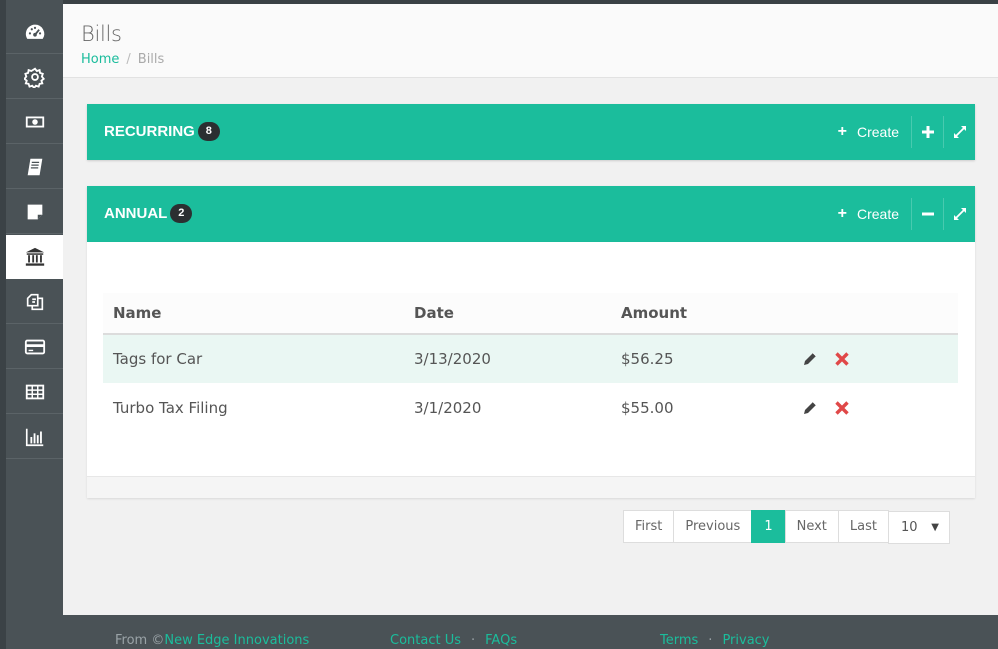  I want to click on annual-create-button: + Create, so click(869, 214).